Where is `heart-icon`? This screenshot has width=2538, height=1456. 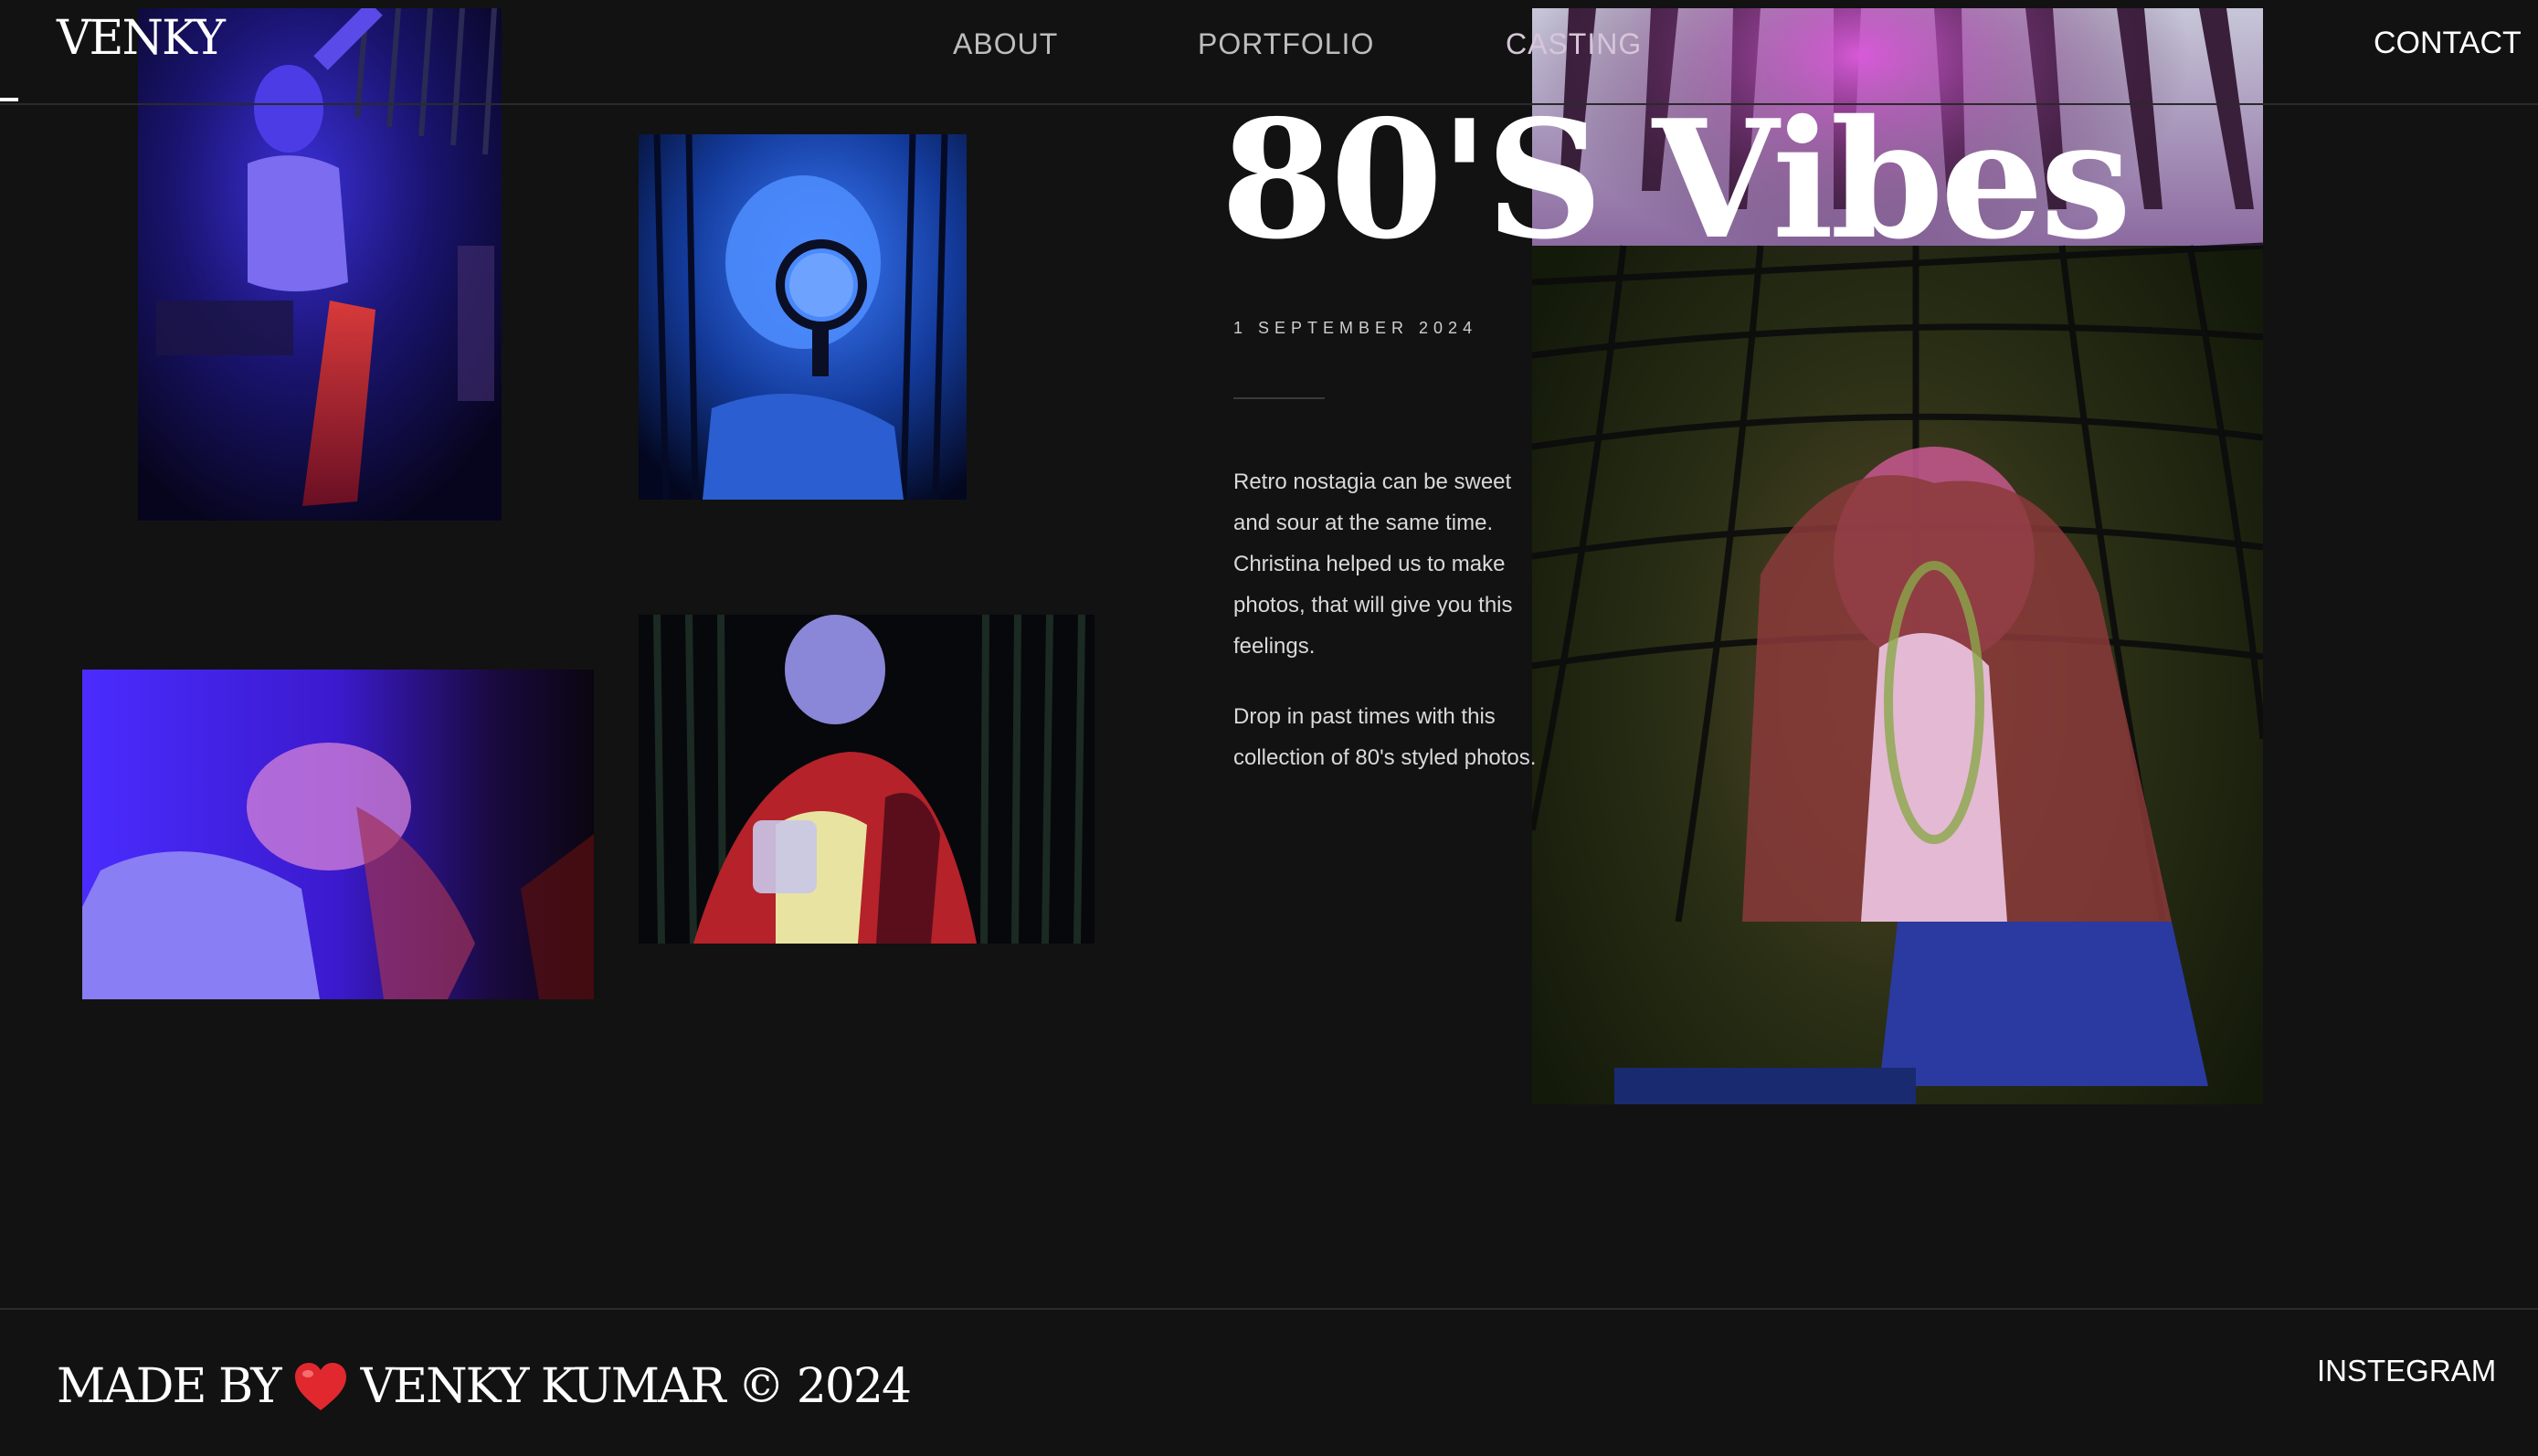 heart-icon is located at coordinates (320, 1387).